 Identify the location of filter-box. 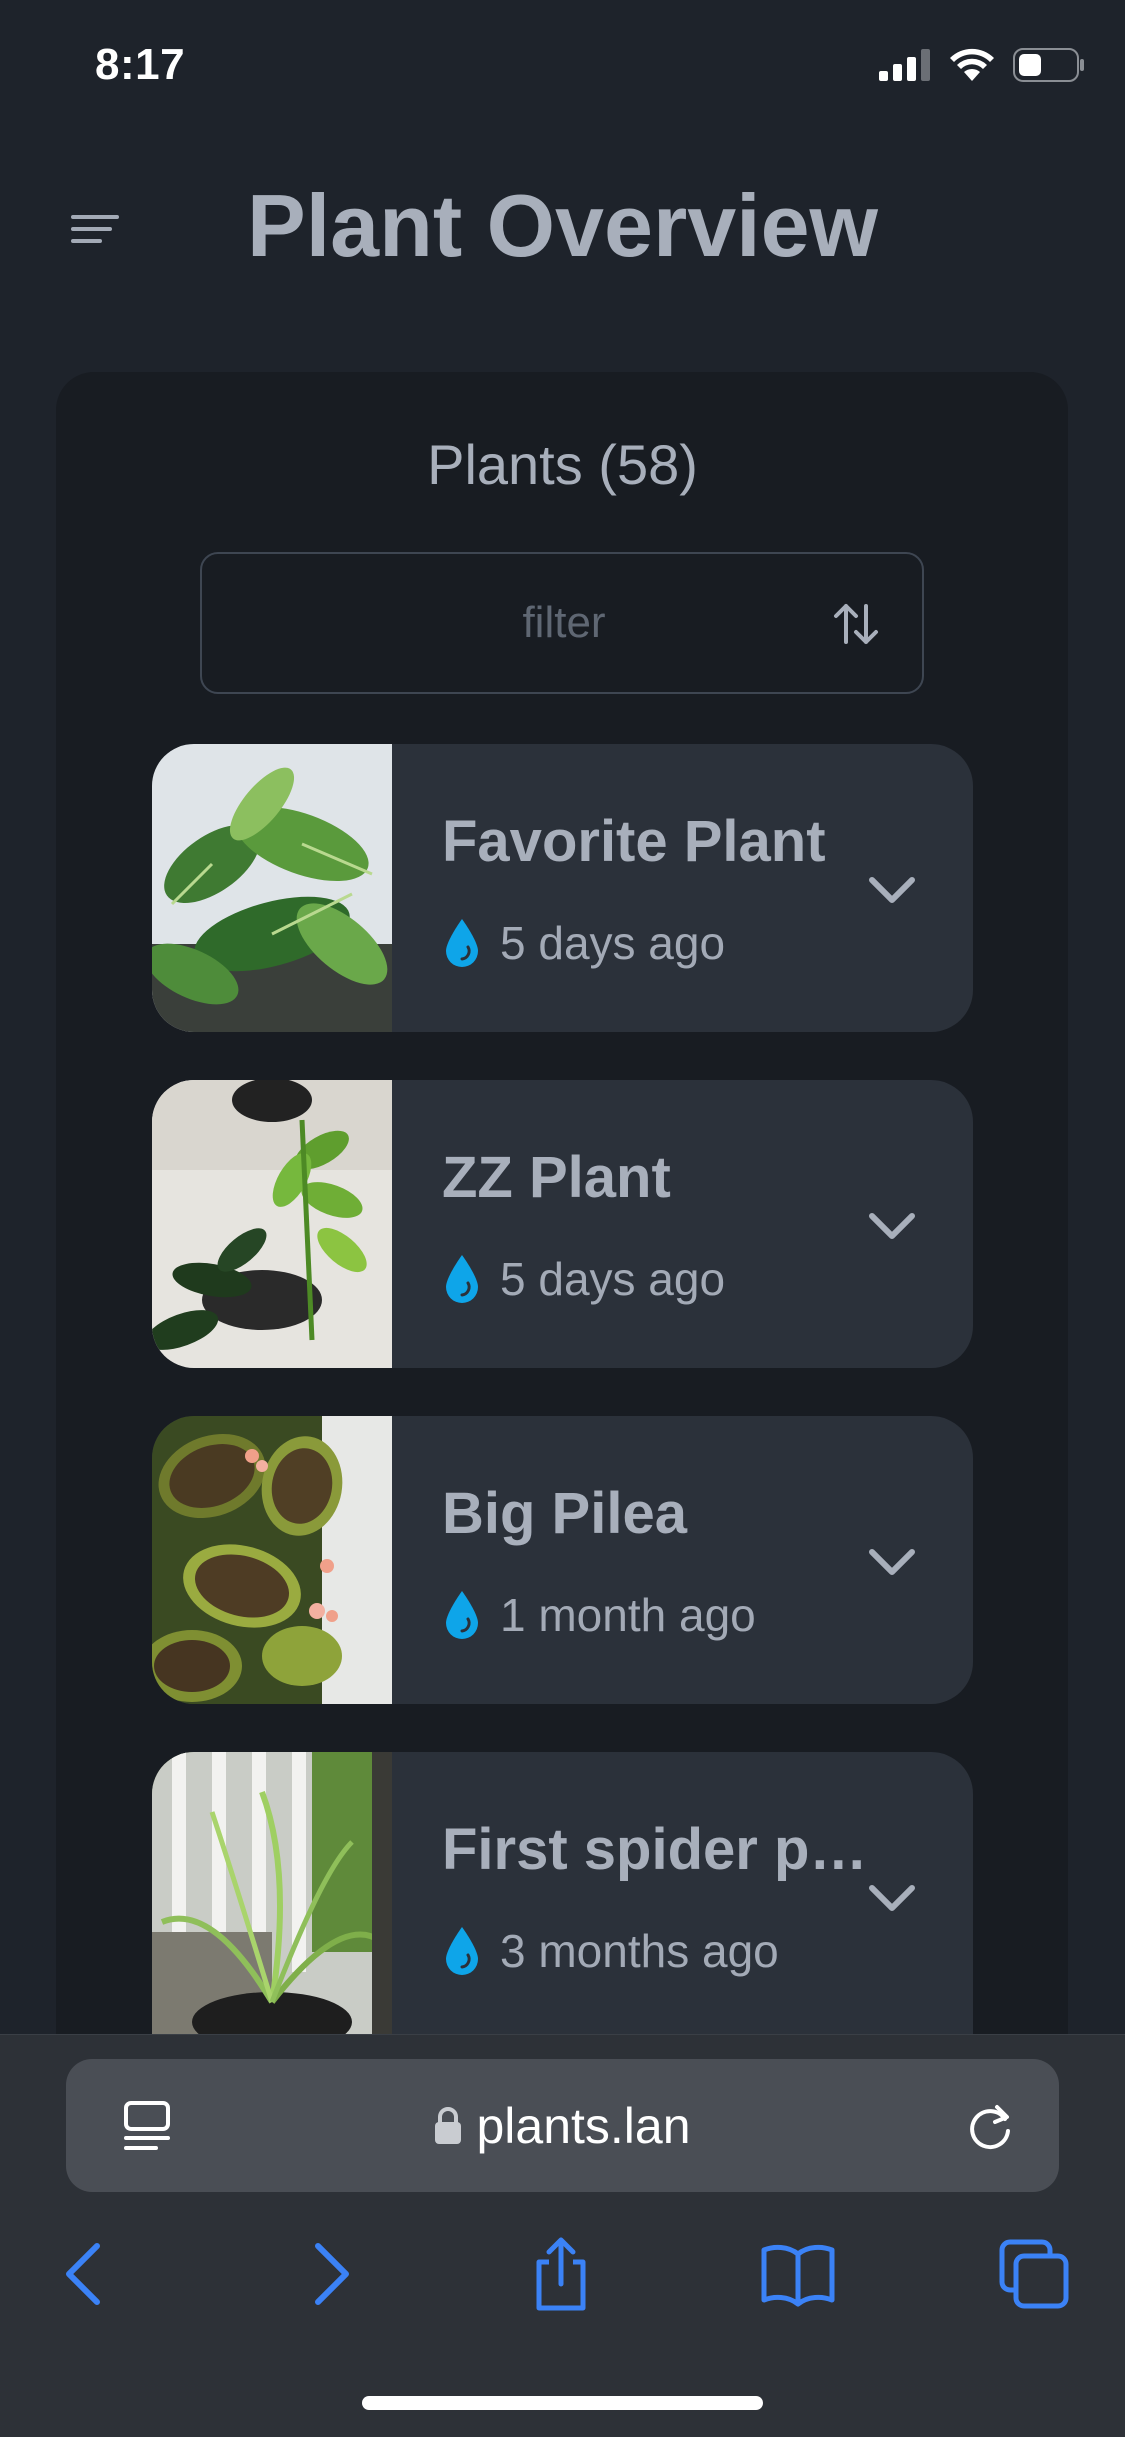
(563, 623).